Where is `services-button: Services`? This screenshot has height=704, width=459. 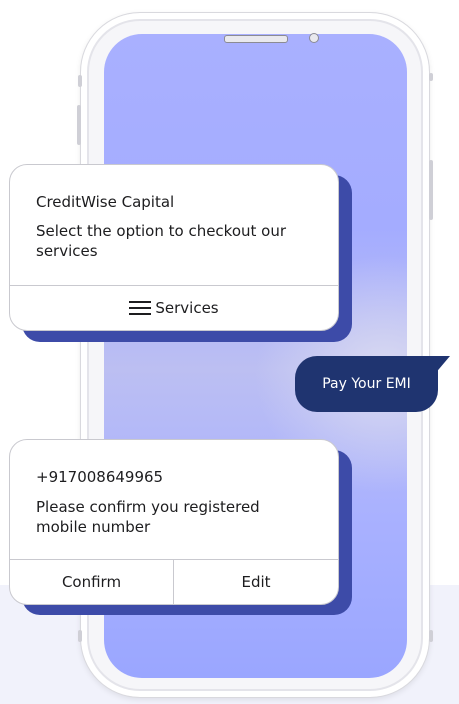 services-button: Services is located at coordinates (174, 308).